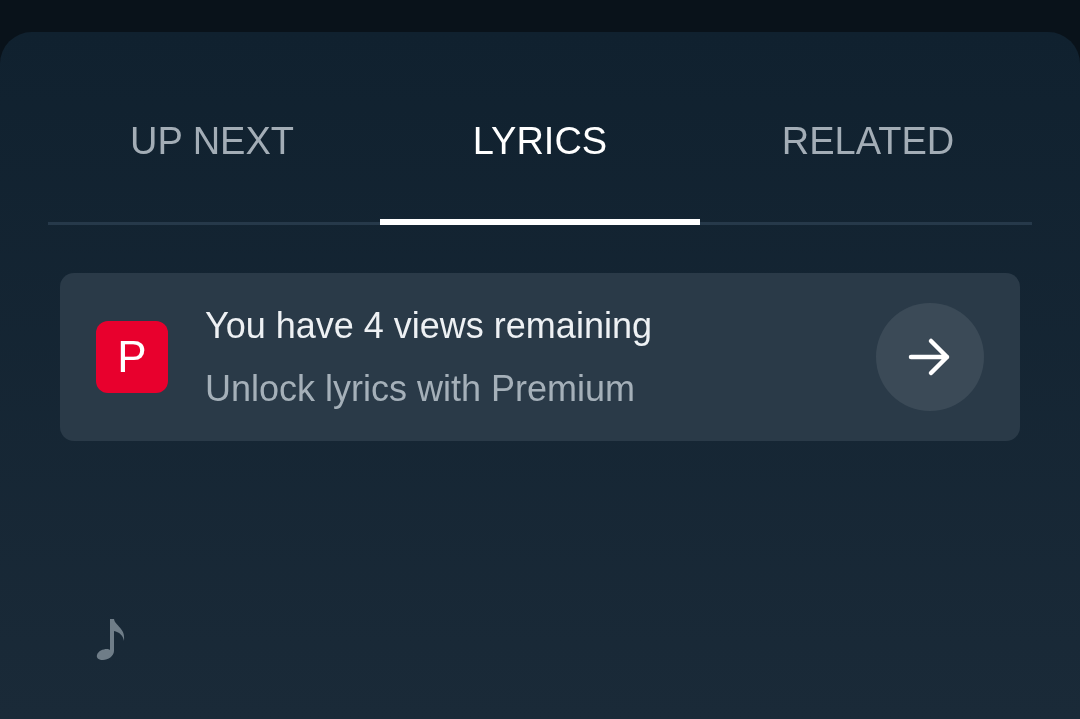 The image size is (1080, 719). Describe the element at coordinates (868, 159) in the screenshot. I see `tab: RELATED` at that location.